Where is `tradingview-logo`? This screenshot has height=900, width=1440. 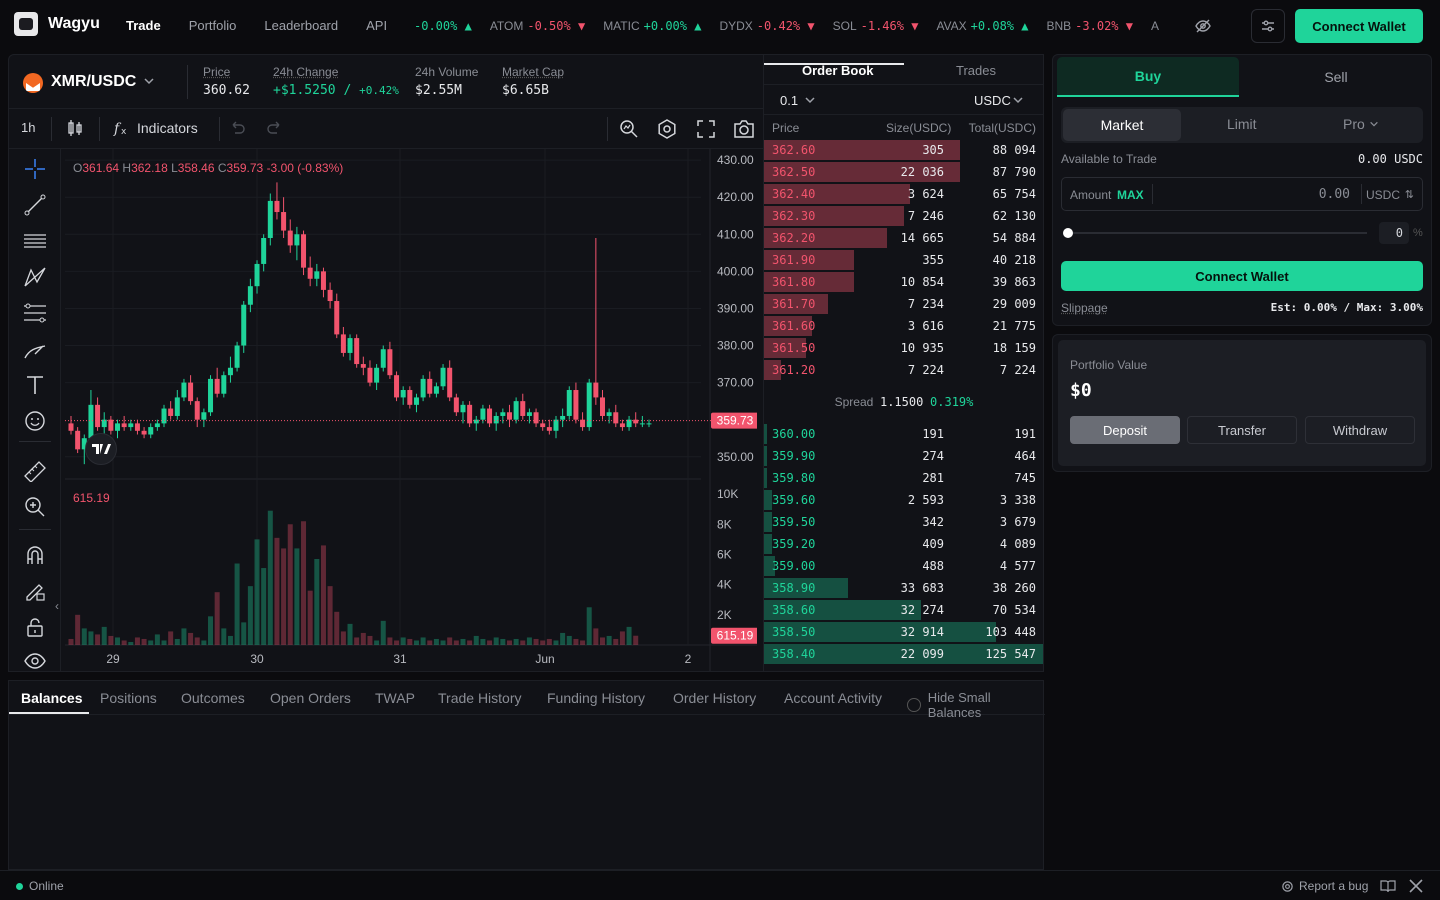 tradingview-logo is located at coordinates (101, 449).